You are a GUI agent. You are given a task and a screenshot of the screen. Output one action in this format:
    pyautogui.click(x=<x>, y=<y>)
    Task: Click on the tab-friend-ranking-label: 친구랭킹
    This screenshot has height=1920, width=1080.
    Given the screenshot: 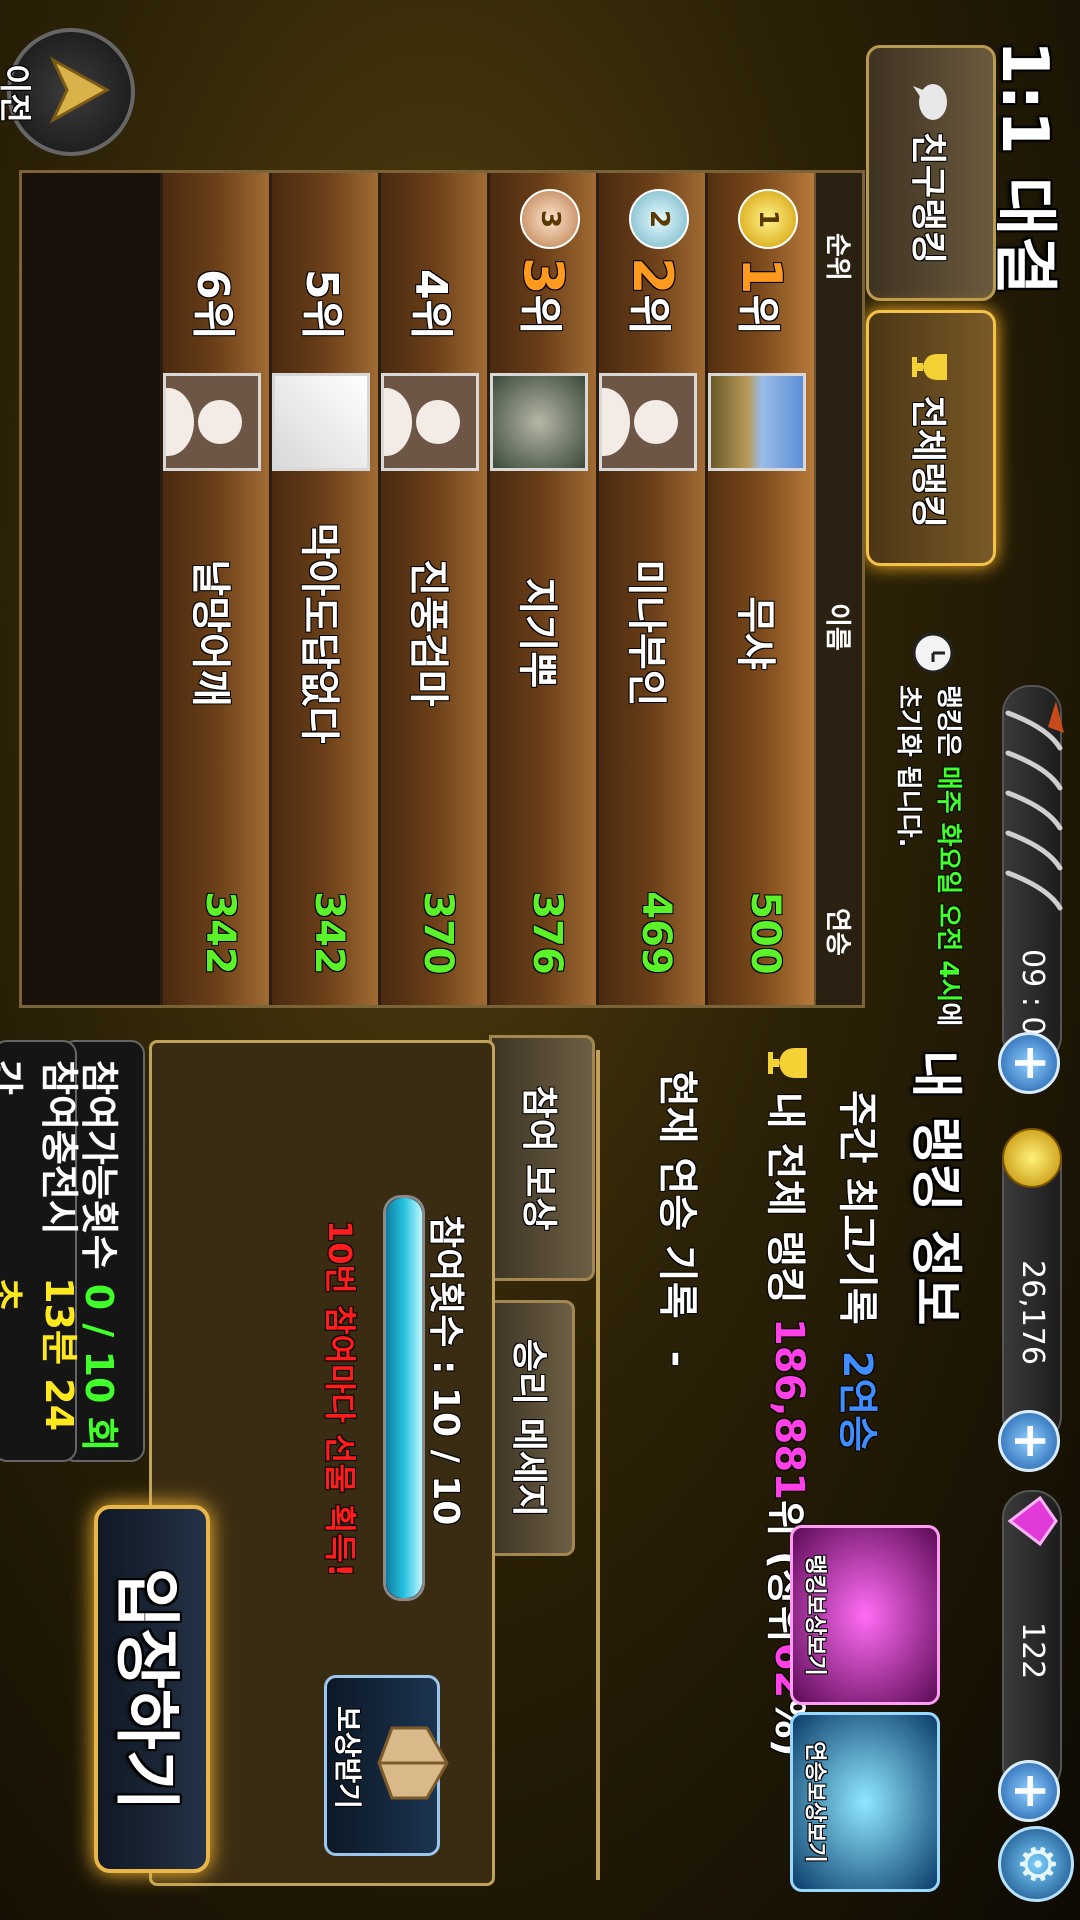 What is the action you would take?
    pyautogui.click(x=927, y=198)
    